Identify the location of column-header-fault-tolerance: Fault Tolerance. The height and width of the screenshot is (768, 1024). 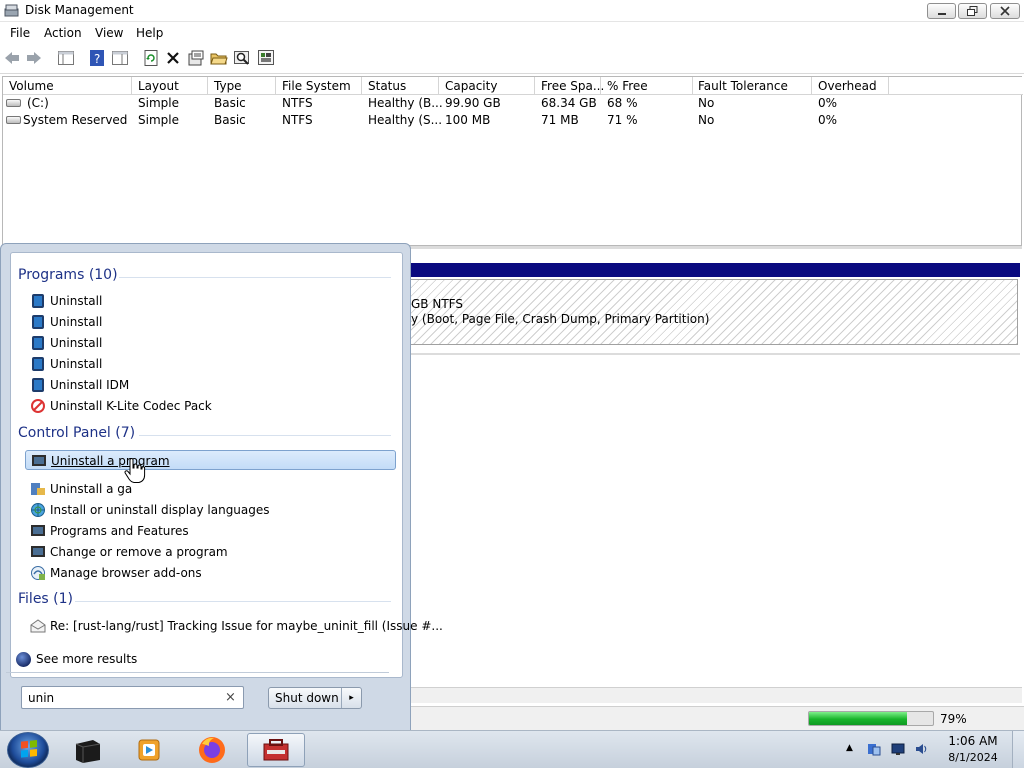
(743, 86).